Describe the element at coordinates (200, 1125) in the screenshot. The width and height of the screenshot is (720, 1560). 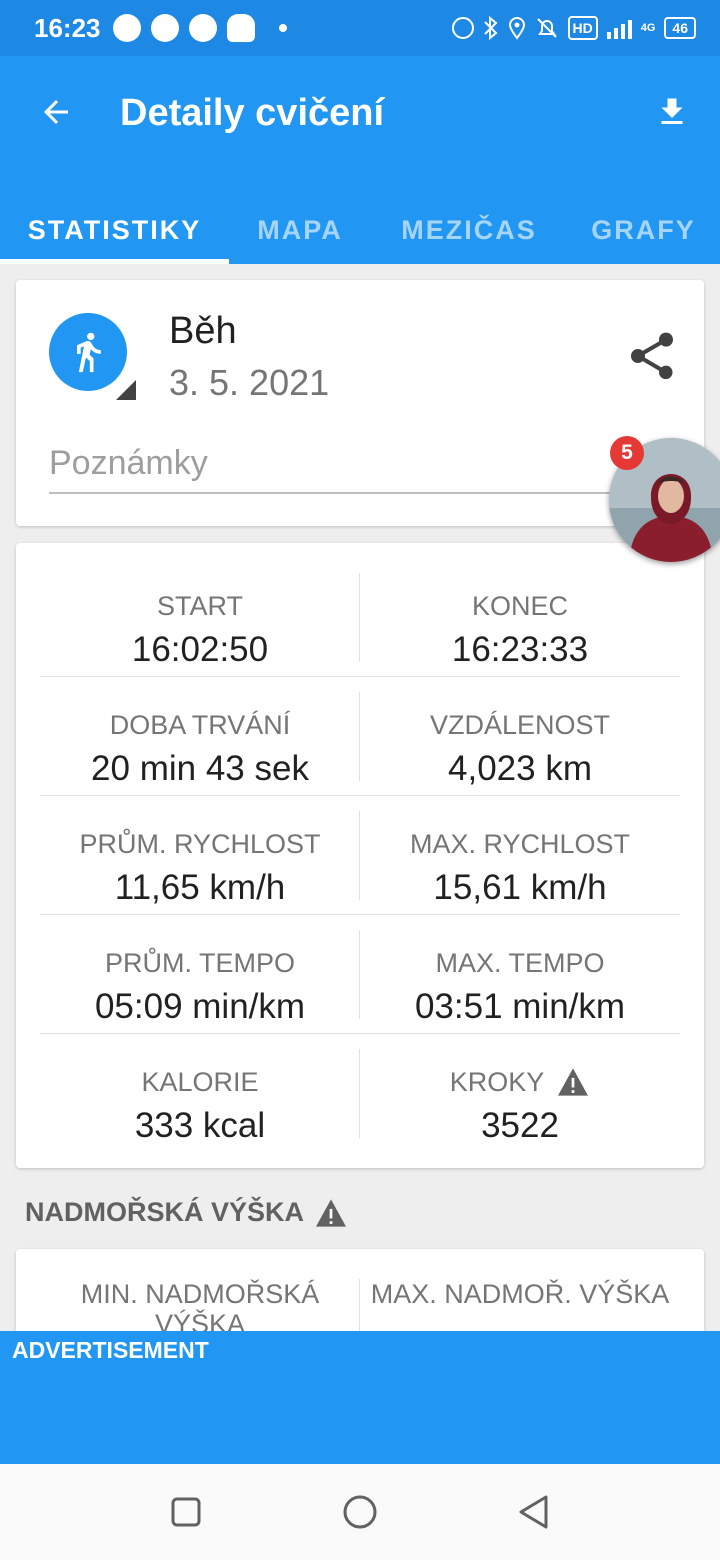
I see `stat-value: 333 kcal` at that location.